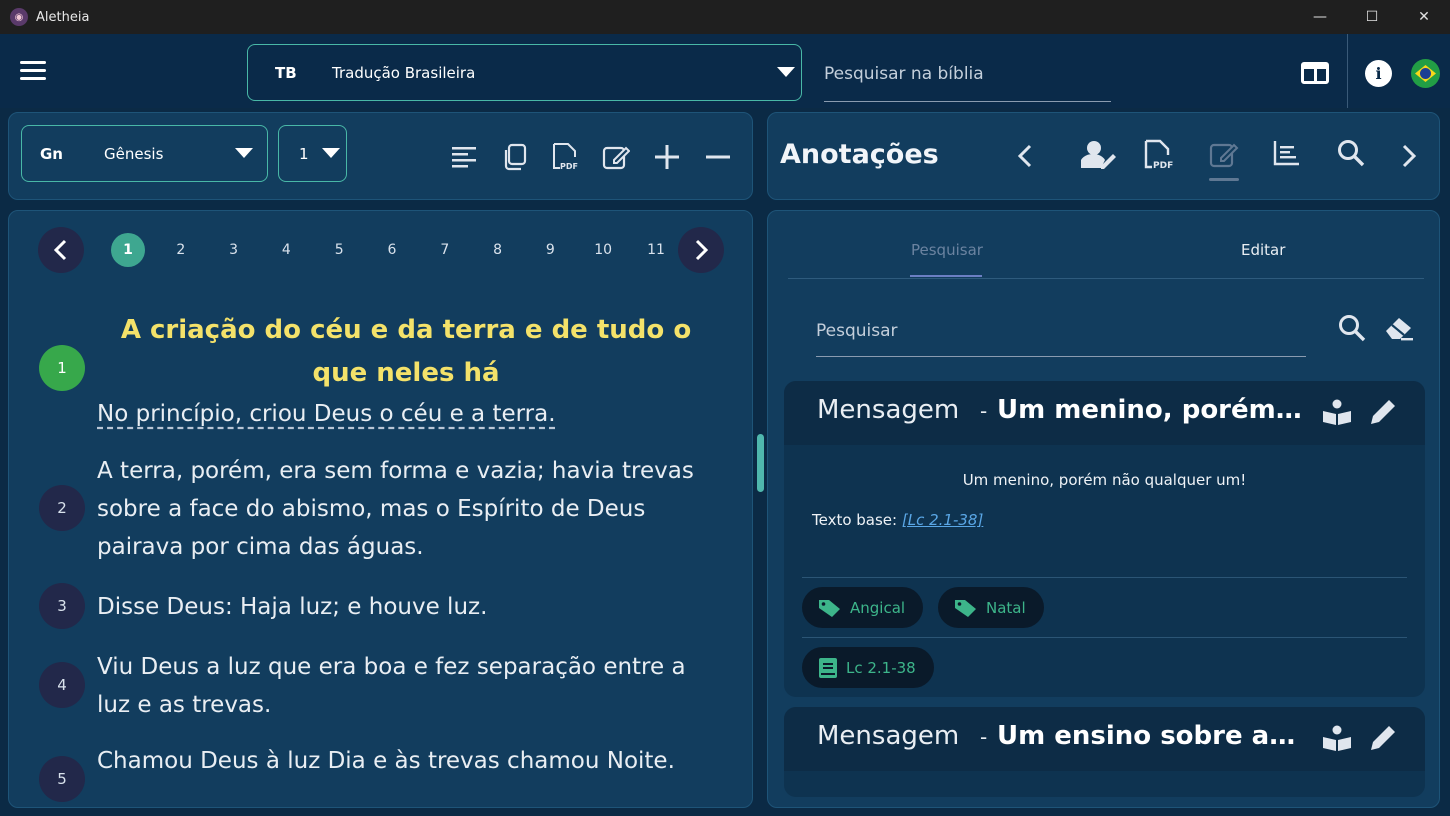 The height and width of the screenshot is (816, 1450). Describe the element at coordinates (380, 156) in the screenshot. I see `book-toolbar: Gn Gênesis 1 PDF` at that location.